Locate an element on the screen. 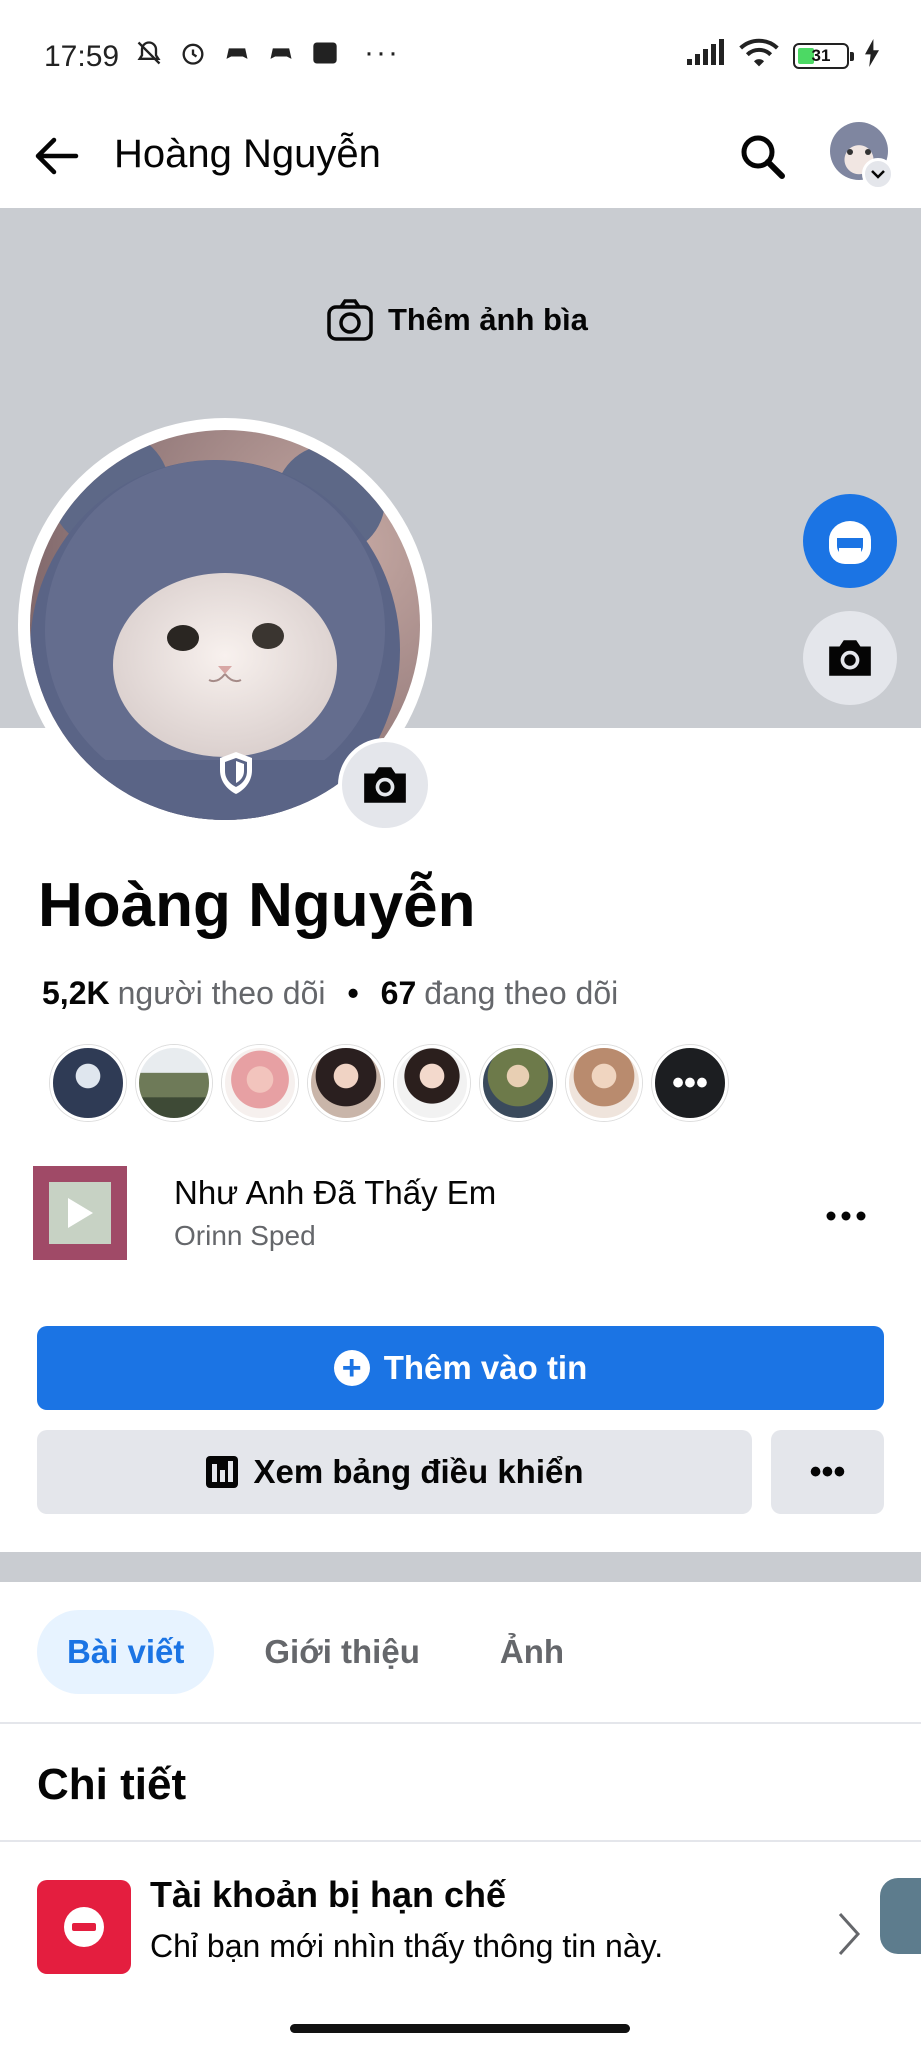 The image size is (921, 2048). add-to-story-label: Thêm vào tin is located at coordinates (485, 1367).